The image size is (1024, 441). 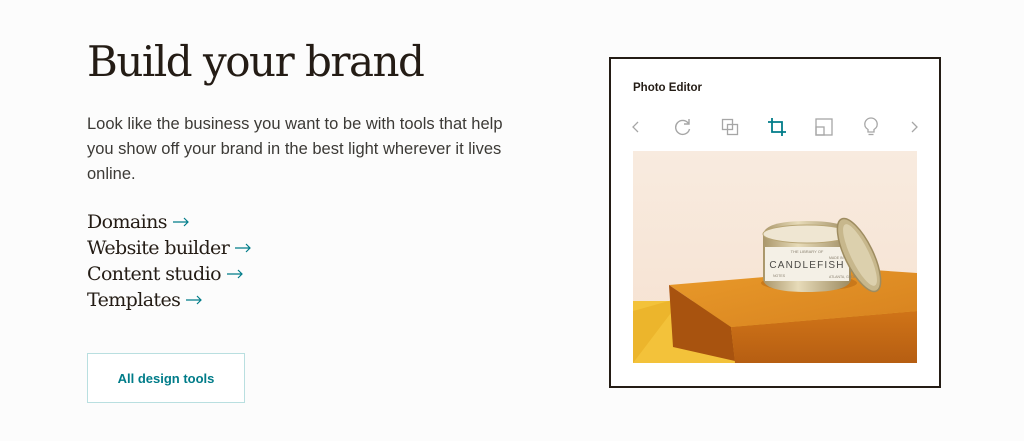 What do you see at coordinates (914, 127) in the screenshot?
I see `chevron-right-icon` at bounding box center [914, 127].